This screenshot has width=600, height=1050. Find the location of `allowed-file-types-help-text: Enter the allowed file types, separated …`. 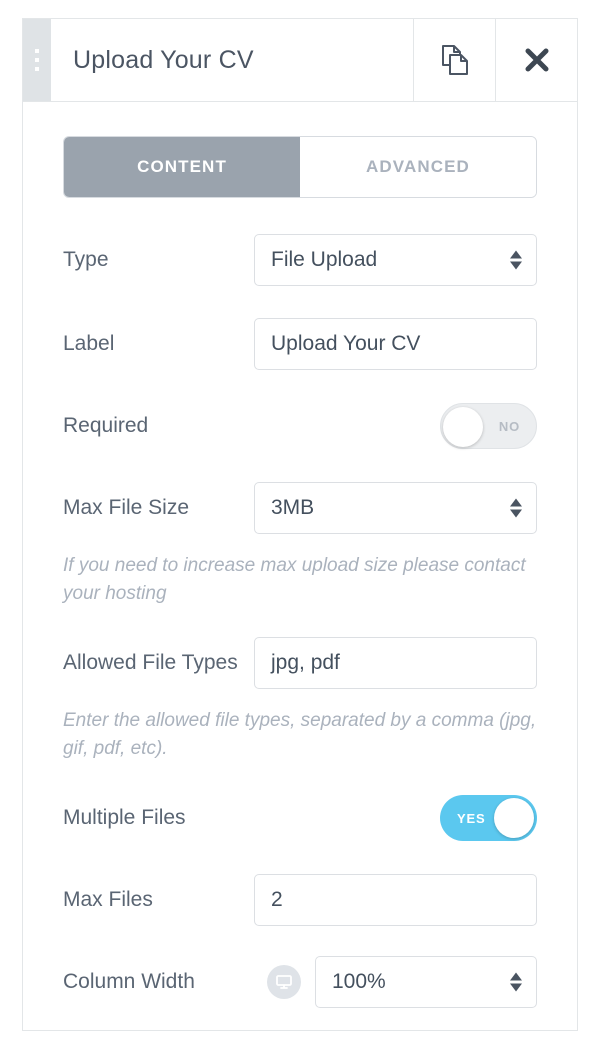

allowed-file-types-help-text: Enter the allowed file types, separated … is located at coordinates (300, 734).